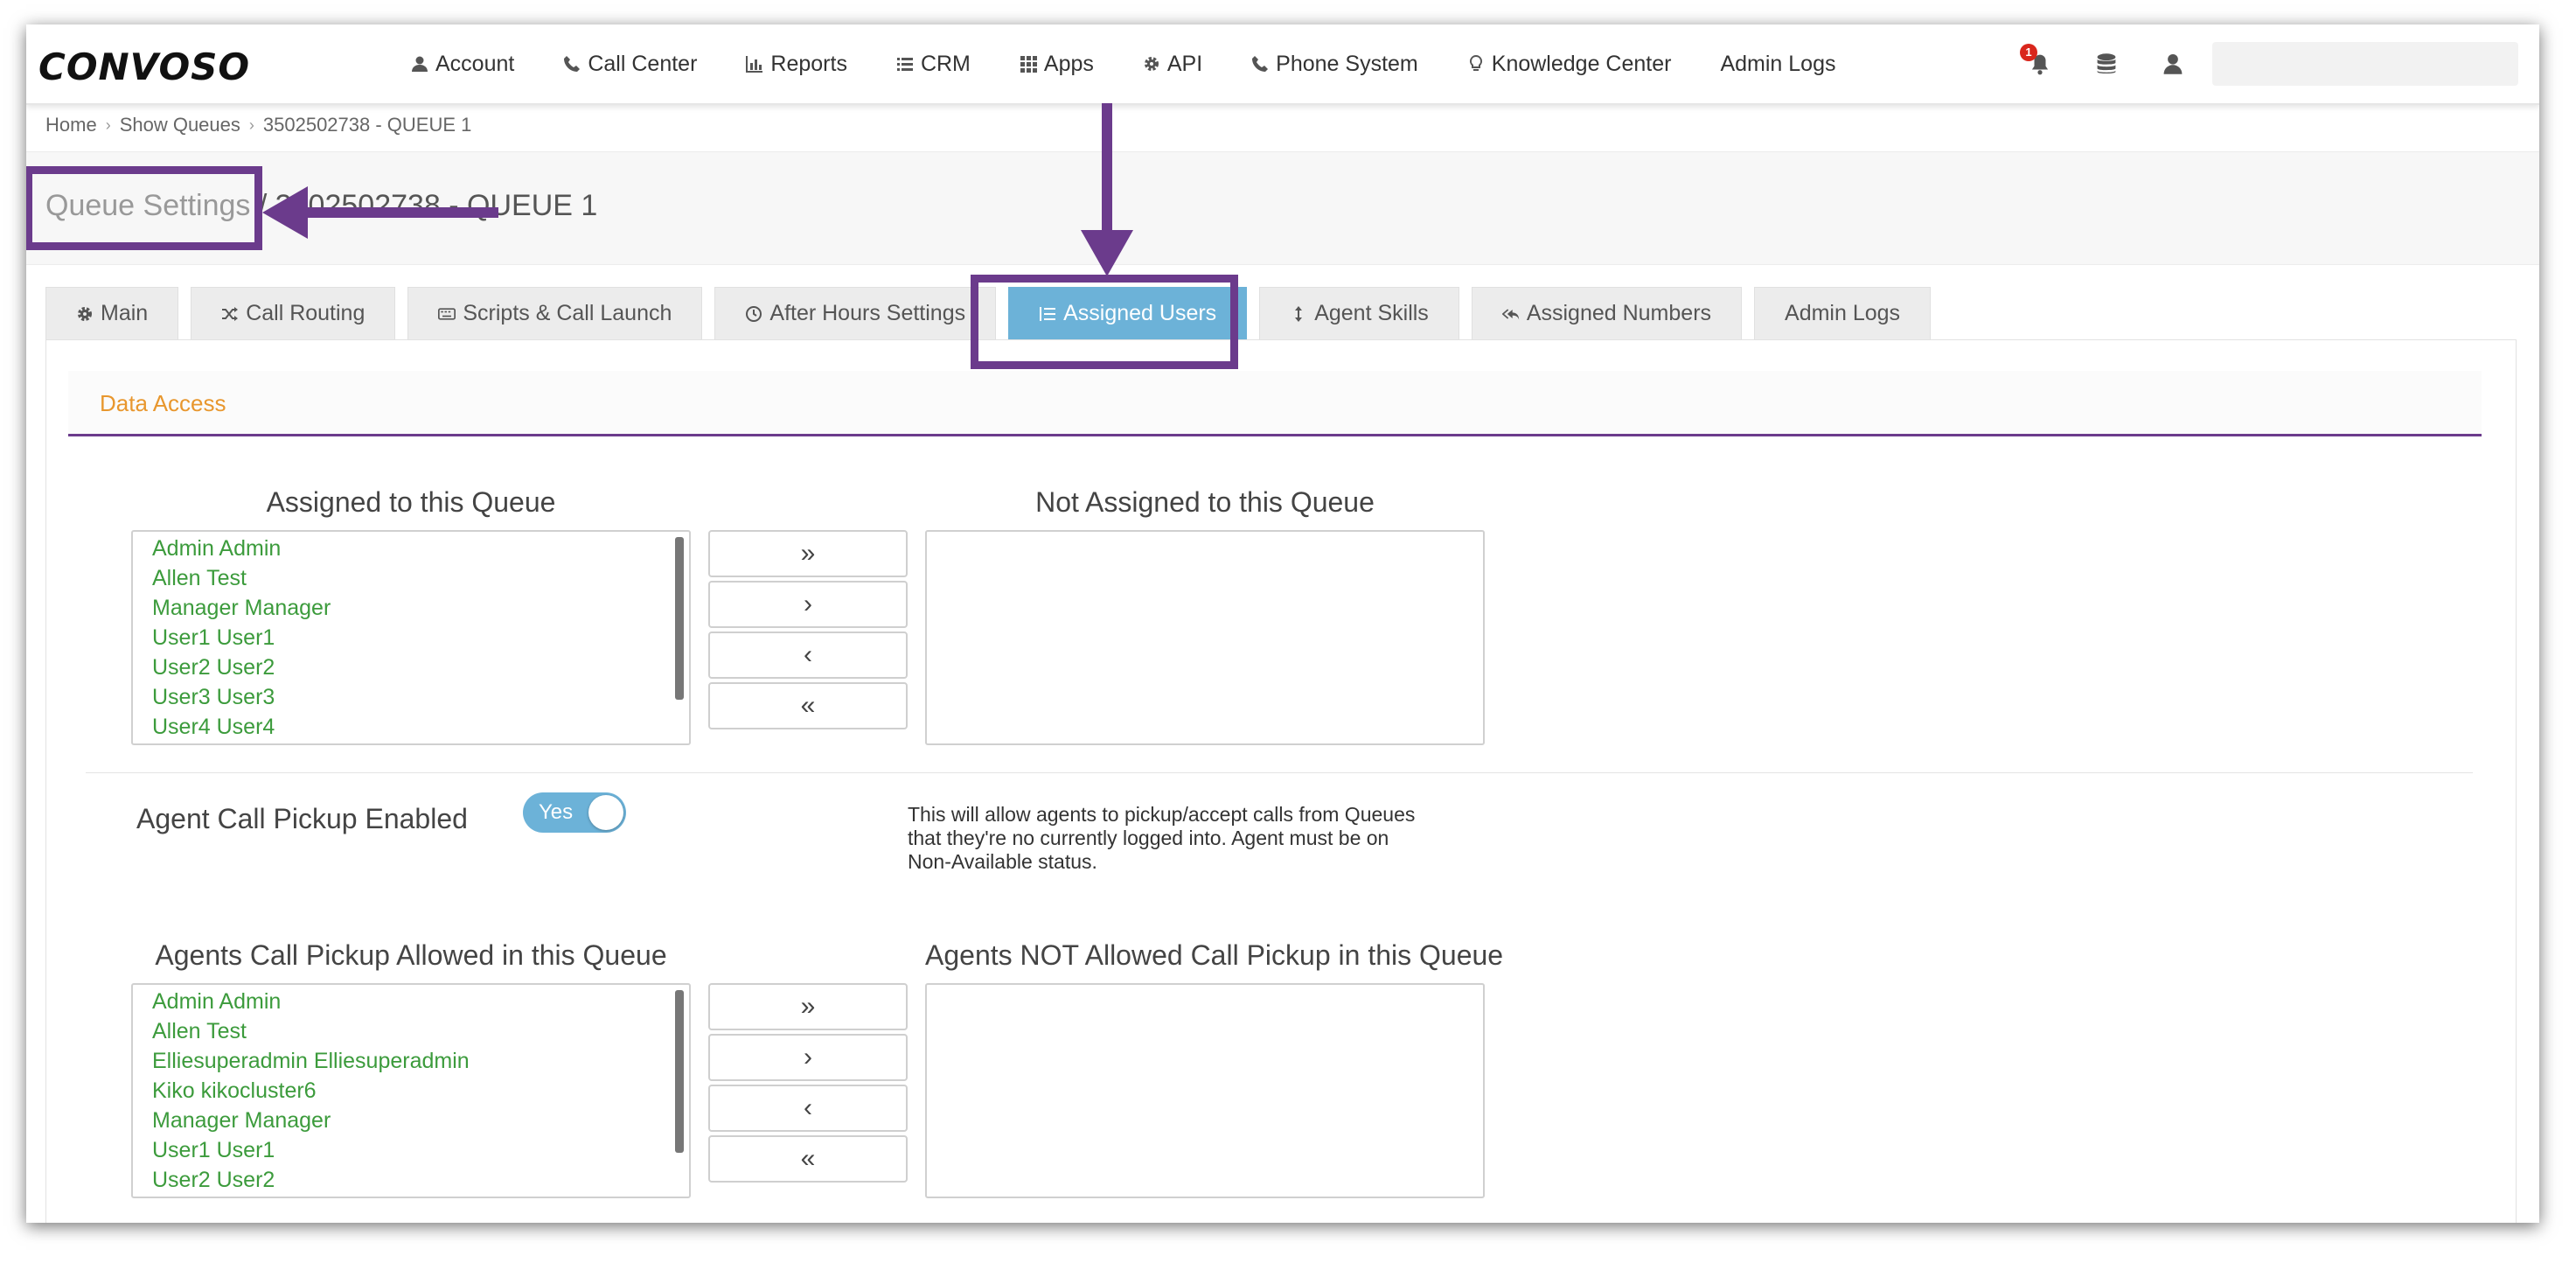 The image size is (2576, 1263). Describe the element at coordinates (1205, 637) in the screenshot. I see `not-assigned-users-listbox` at that location.